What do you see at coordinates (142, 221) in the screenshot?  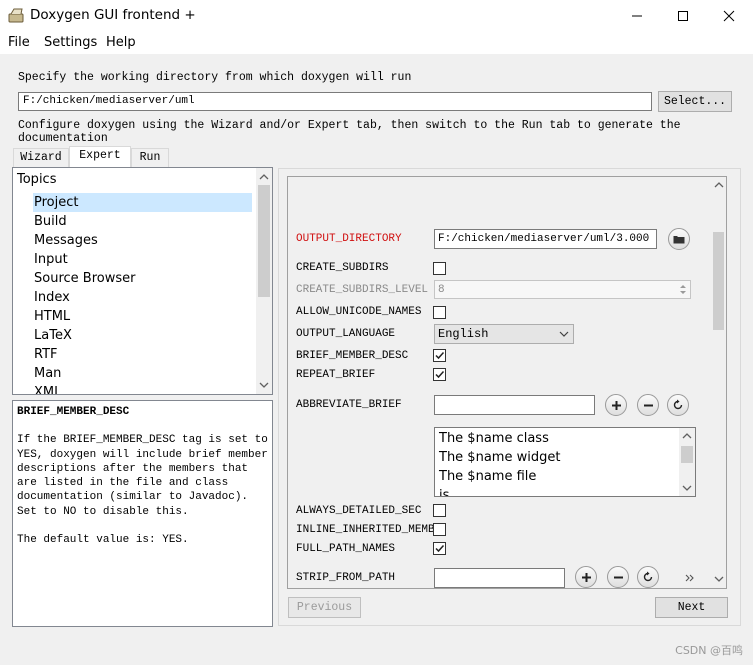 I see `topic-build: Build` at bounding box center [142, 221].